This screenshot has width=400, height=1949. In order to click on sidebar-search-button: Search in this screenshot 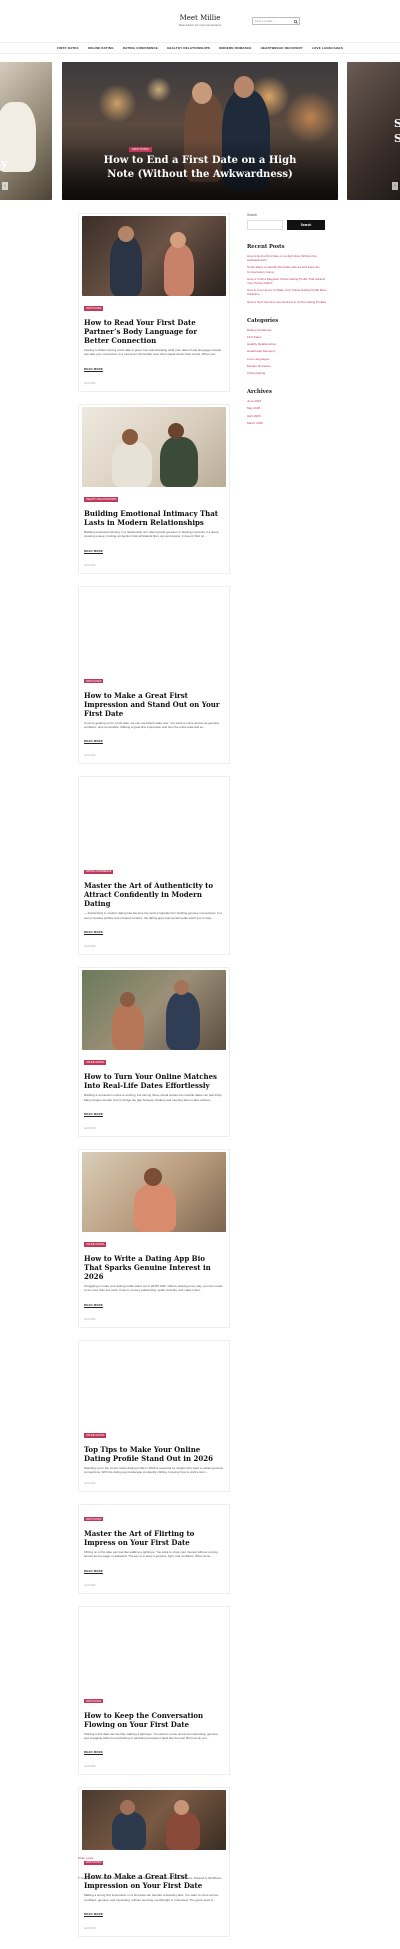, I will do `click(306, 225)`.